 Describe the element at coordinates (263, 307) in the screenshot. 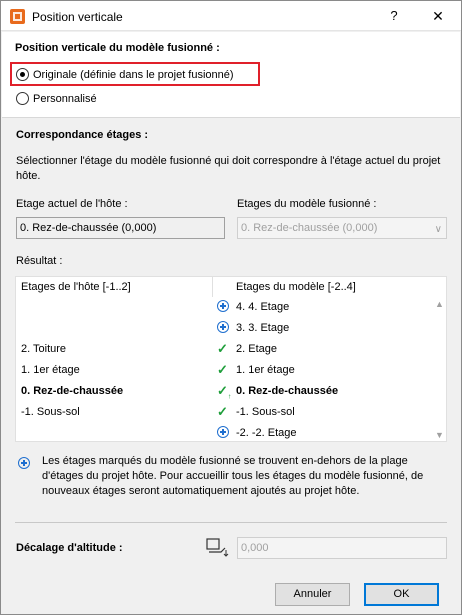

I see `row-model-story: 4. 4. Etage` at that location.